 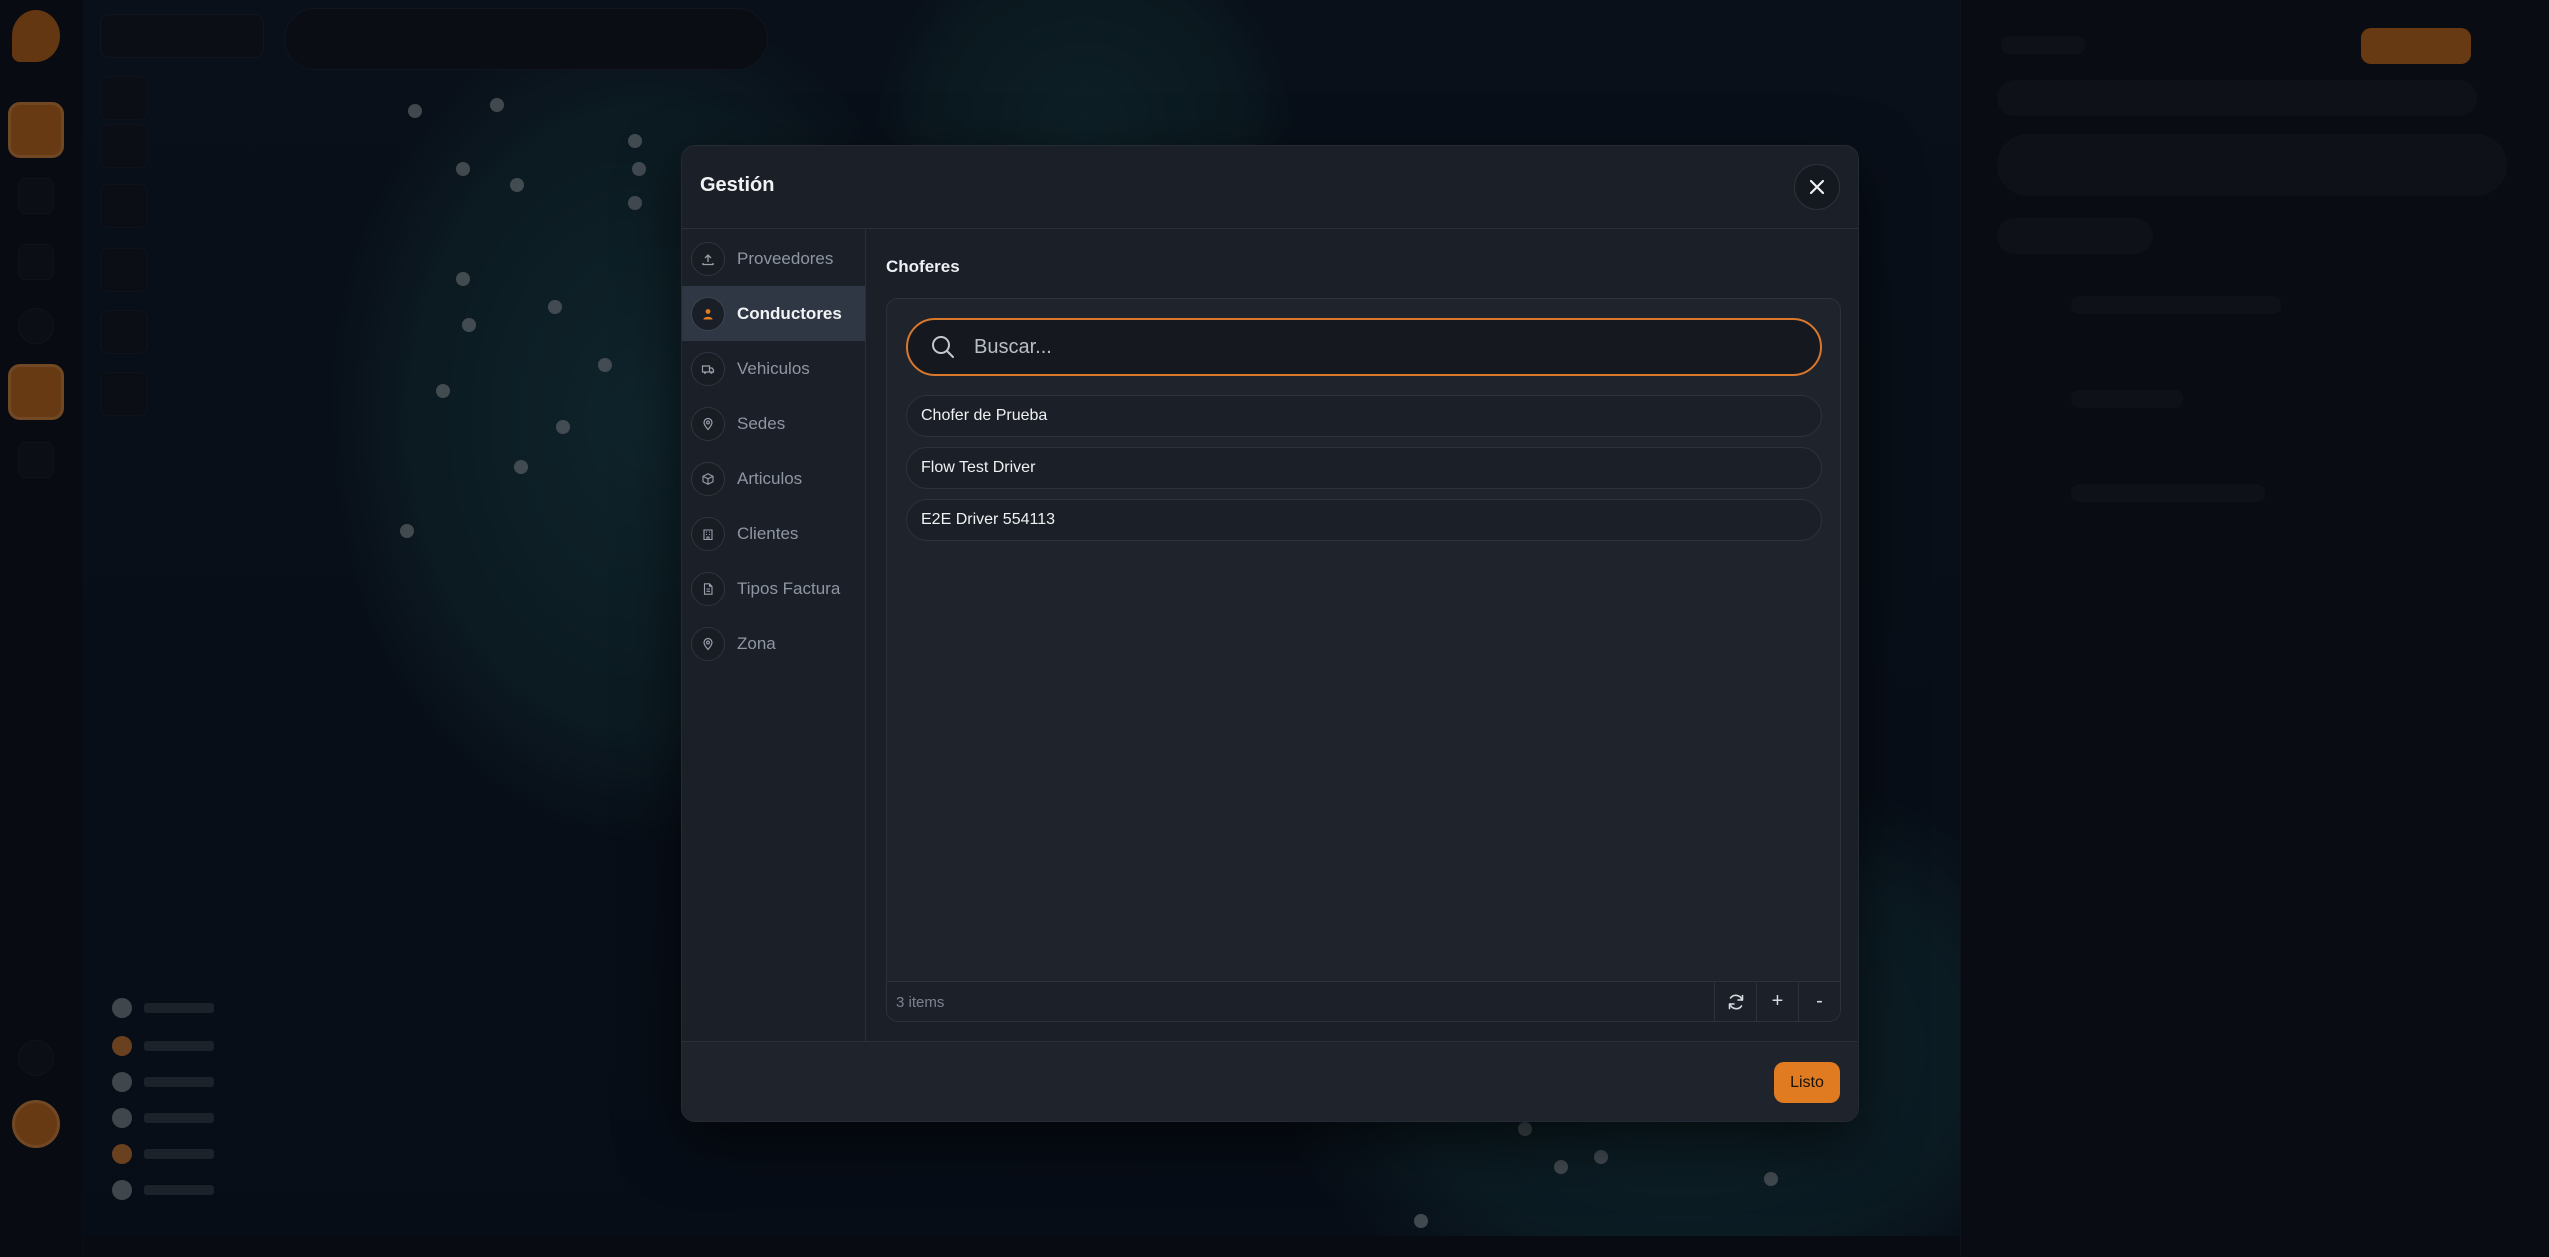 I want to click on modal-sidebar: Proveedores Conductores Vehiculos Sedes, so click(x=774, y=635).